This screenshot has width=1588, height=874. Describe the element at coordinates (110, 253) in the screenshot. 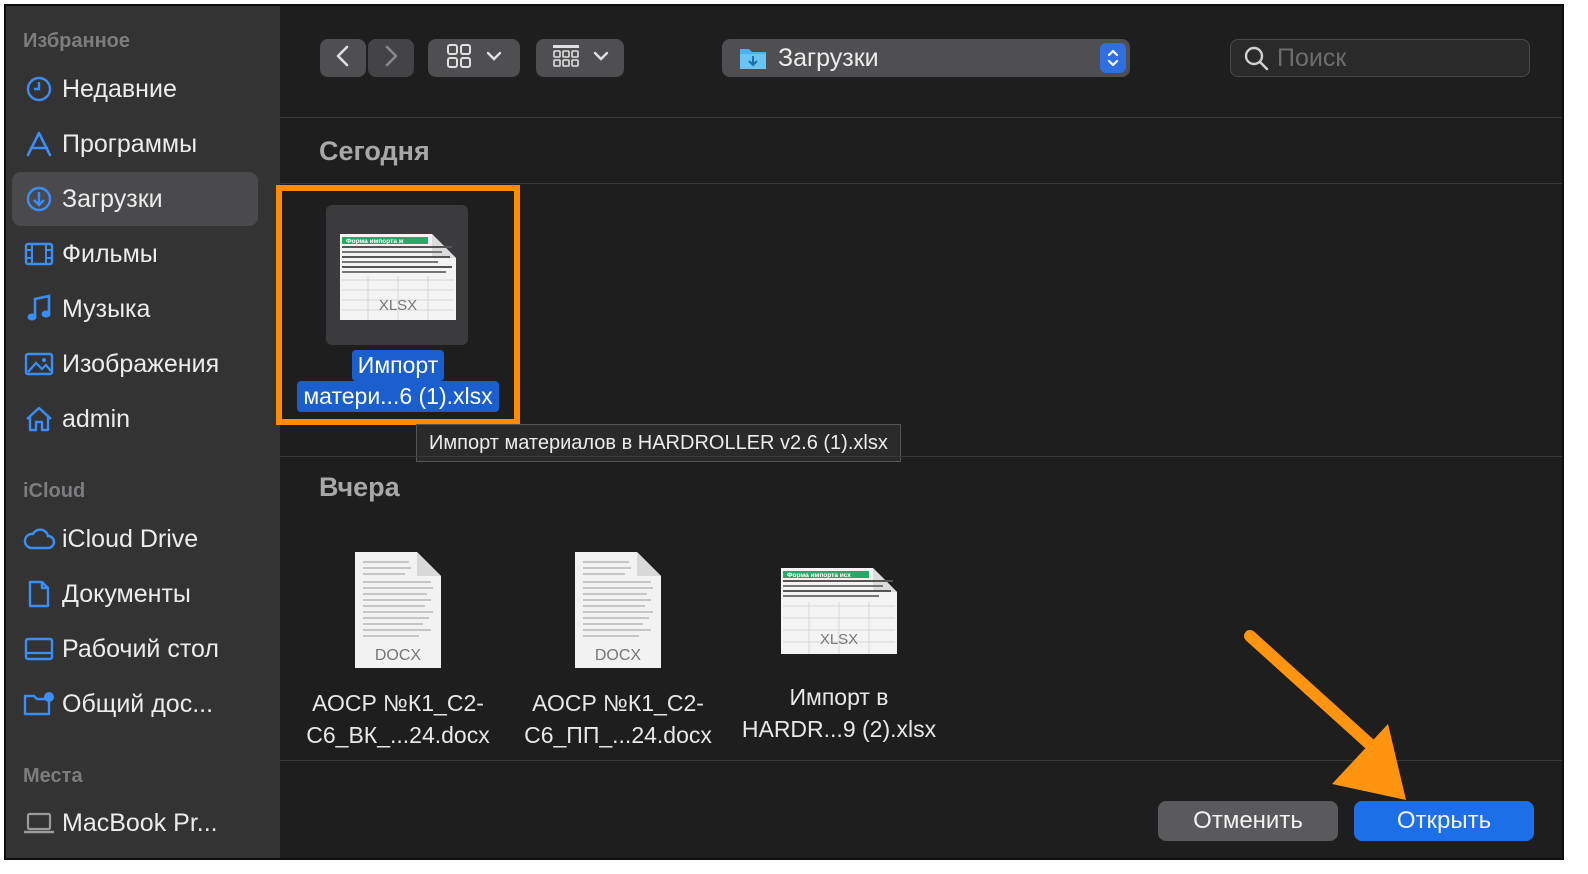

I see `sidebar-item-label: Фильмы` at that location.